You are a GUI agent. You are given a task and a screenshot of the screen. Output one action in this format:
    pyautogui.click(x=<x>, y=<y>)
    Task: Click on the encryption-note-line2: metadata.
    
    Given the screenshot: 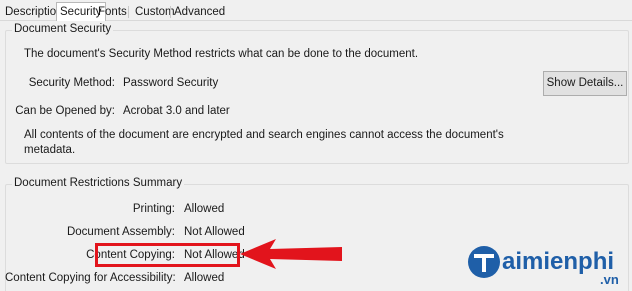 What is the action you would take?
    pyautogui.click(x=50, y=150)
    